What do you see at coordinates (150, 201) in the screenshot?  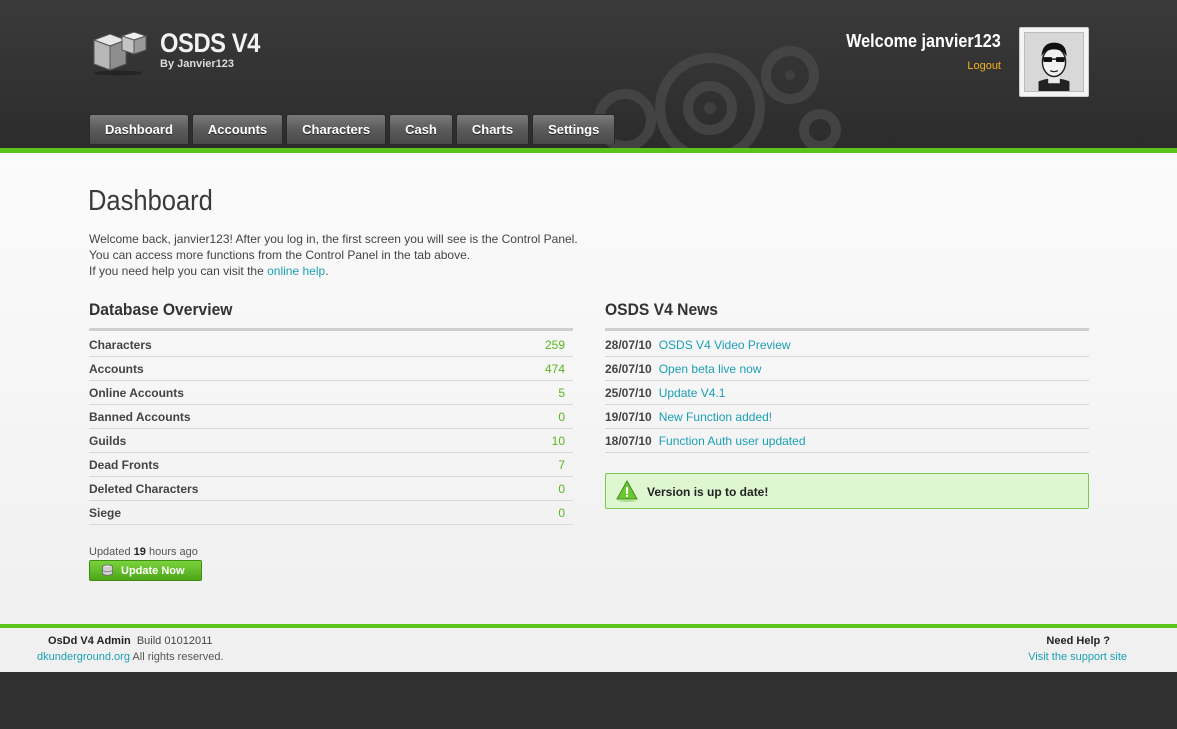 I see `page-title: Dashboard` at bounding box center [150, 201].